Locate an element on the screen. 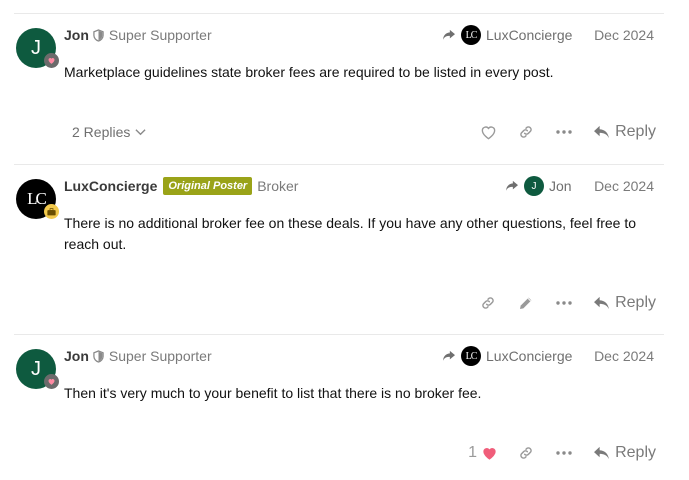 Image resolution: width=689 pixels, height=480 pixels. username: LuxConcierge is located at coordinates (110, 186).